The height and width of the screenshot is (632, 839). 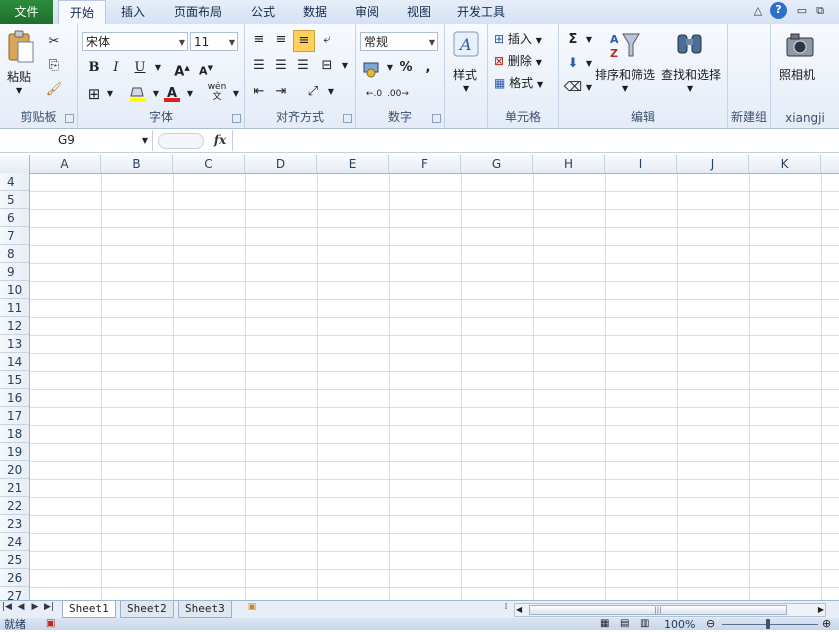 I want to click on tab-review: 审阅, so click(x=367, y=12).